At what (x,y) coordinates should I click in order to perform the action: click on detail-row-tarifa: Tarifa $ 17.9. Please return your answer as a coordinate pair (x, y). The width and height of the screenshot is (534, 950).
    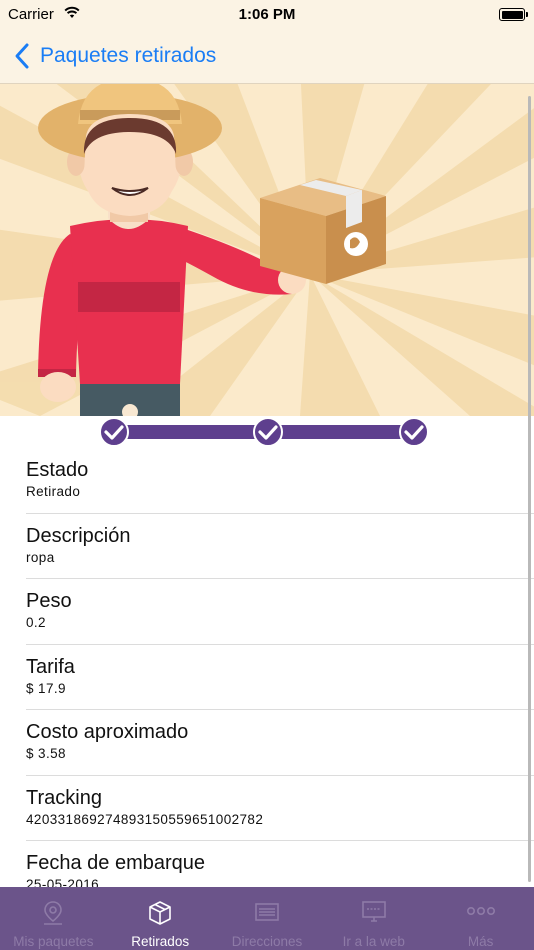
    Looking at the image, I should click on (280, 677).